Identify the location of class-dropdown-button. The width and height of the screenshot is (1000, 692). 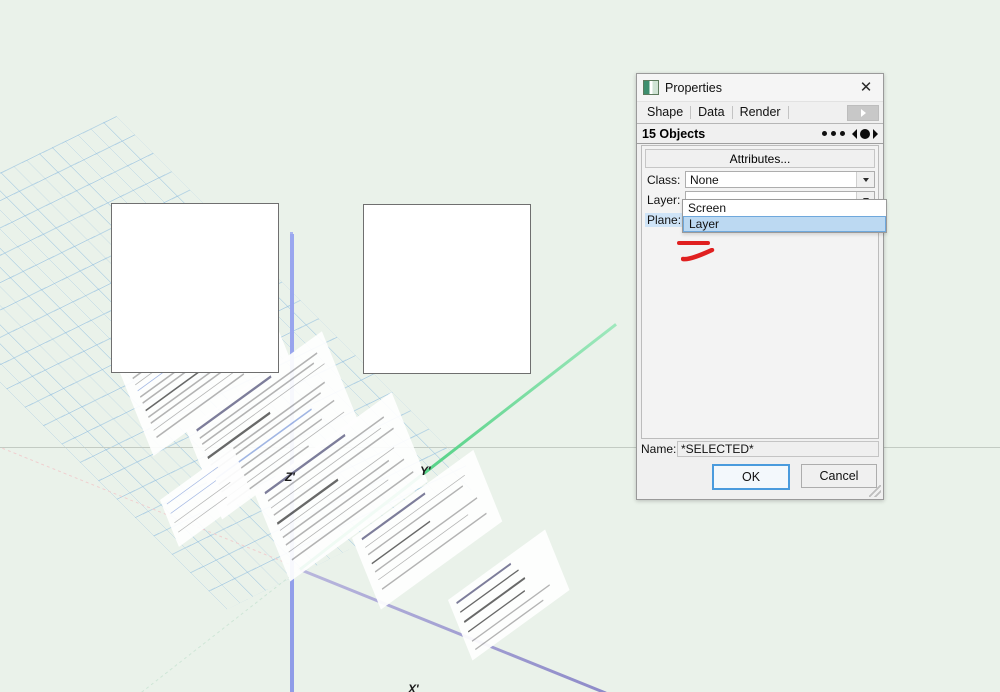
(865, 179).